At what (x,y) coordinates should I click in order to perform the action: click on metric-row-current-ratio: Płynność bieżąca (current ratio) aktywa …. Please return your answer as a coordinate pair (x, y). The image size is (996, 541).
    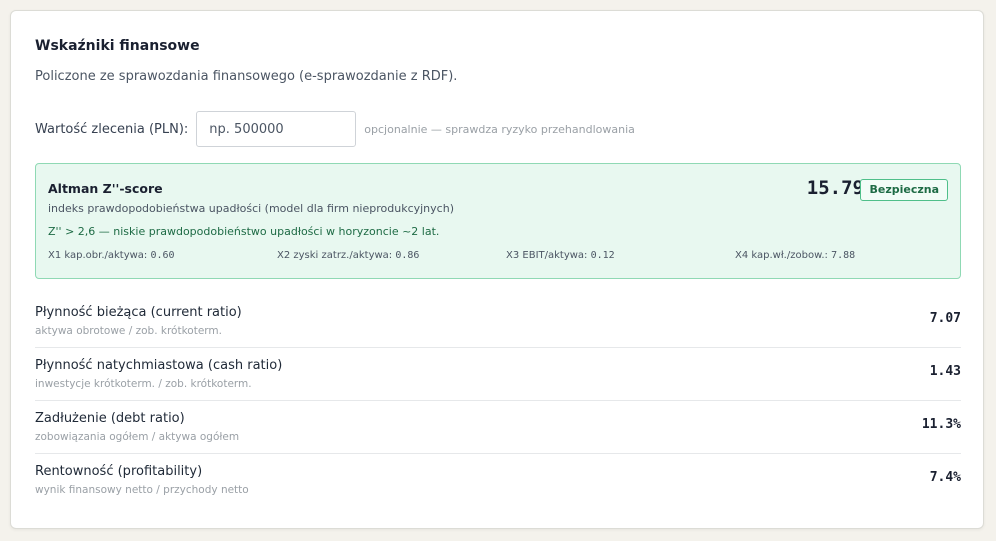
    Looking at the image, I should click on (498, 321).